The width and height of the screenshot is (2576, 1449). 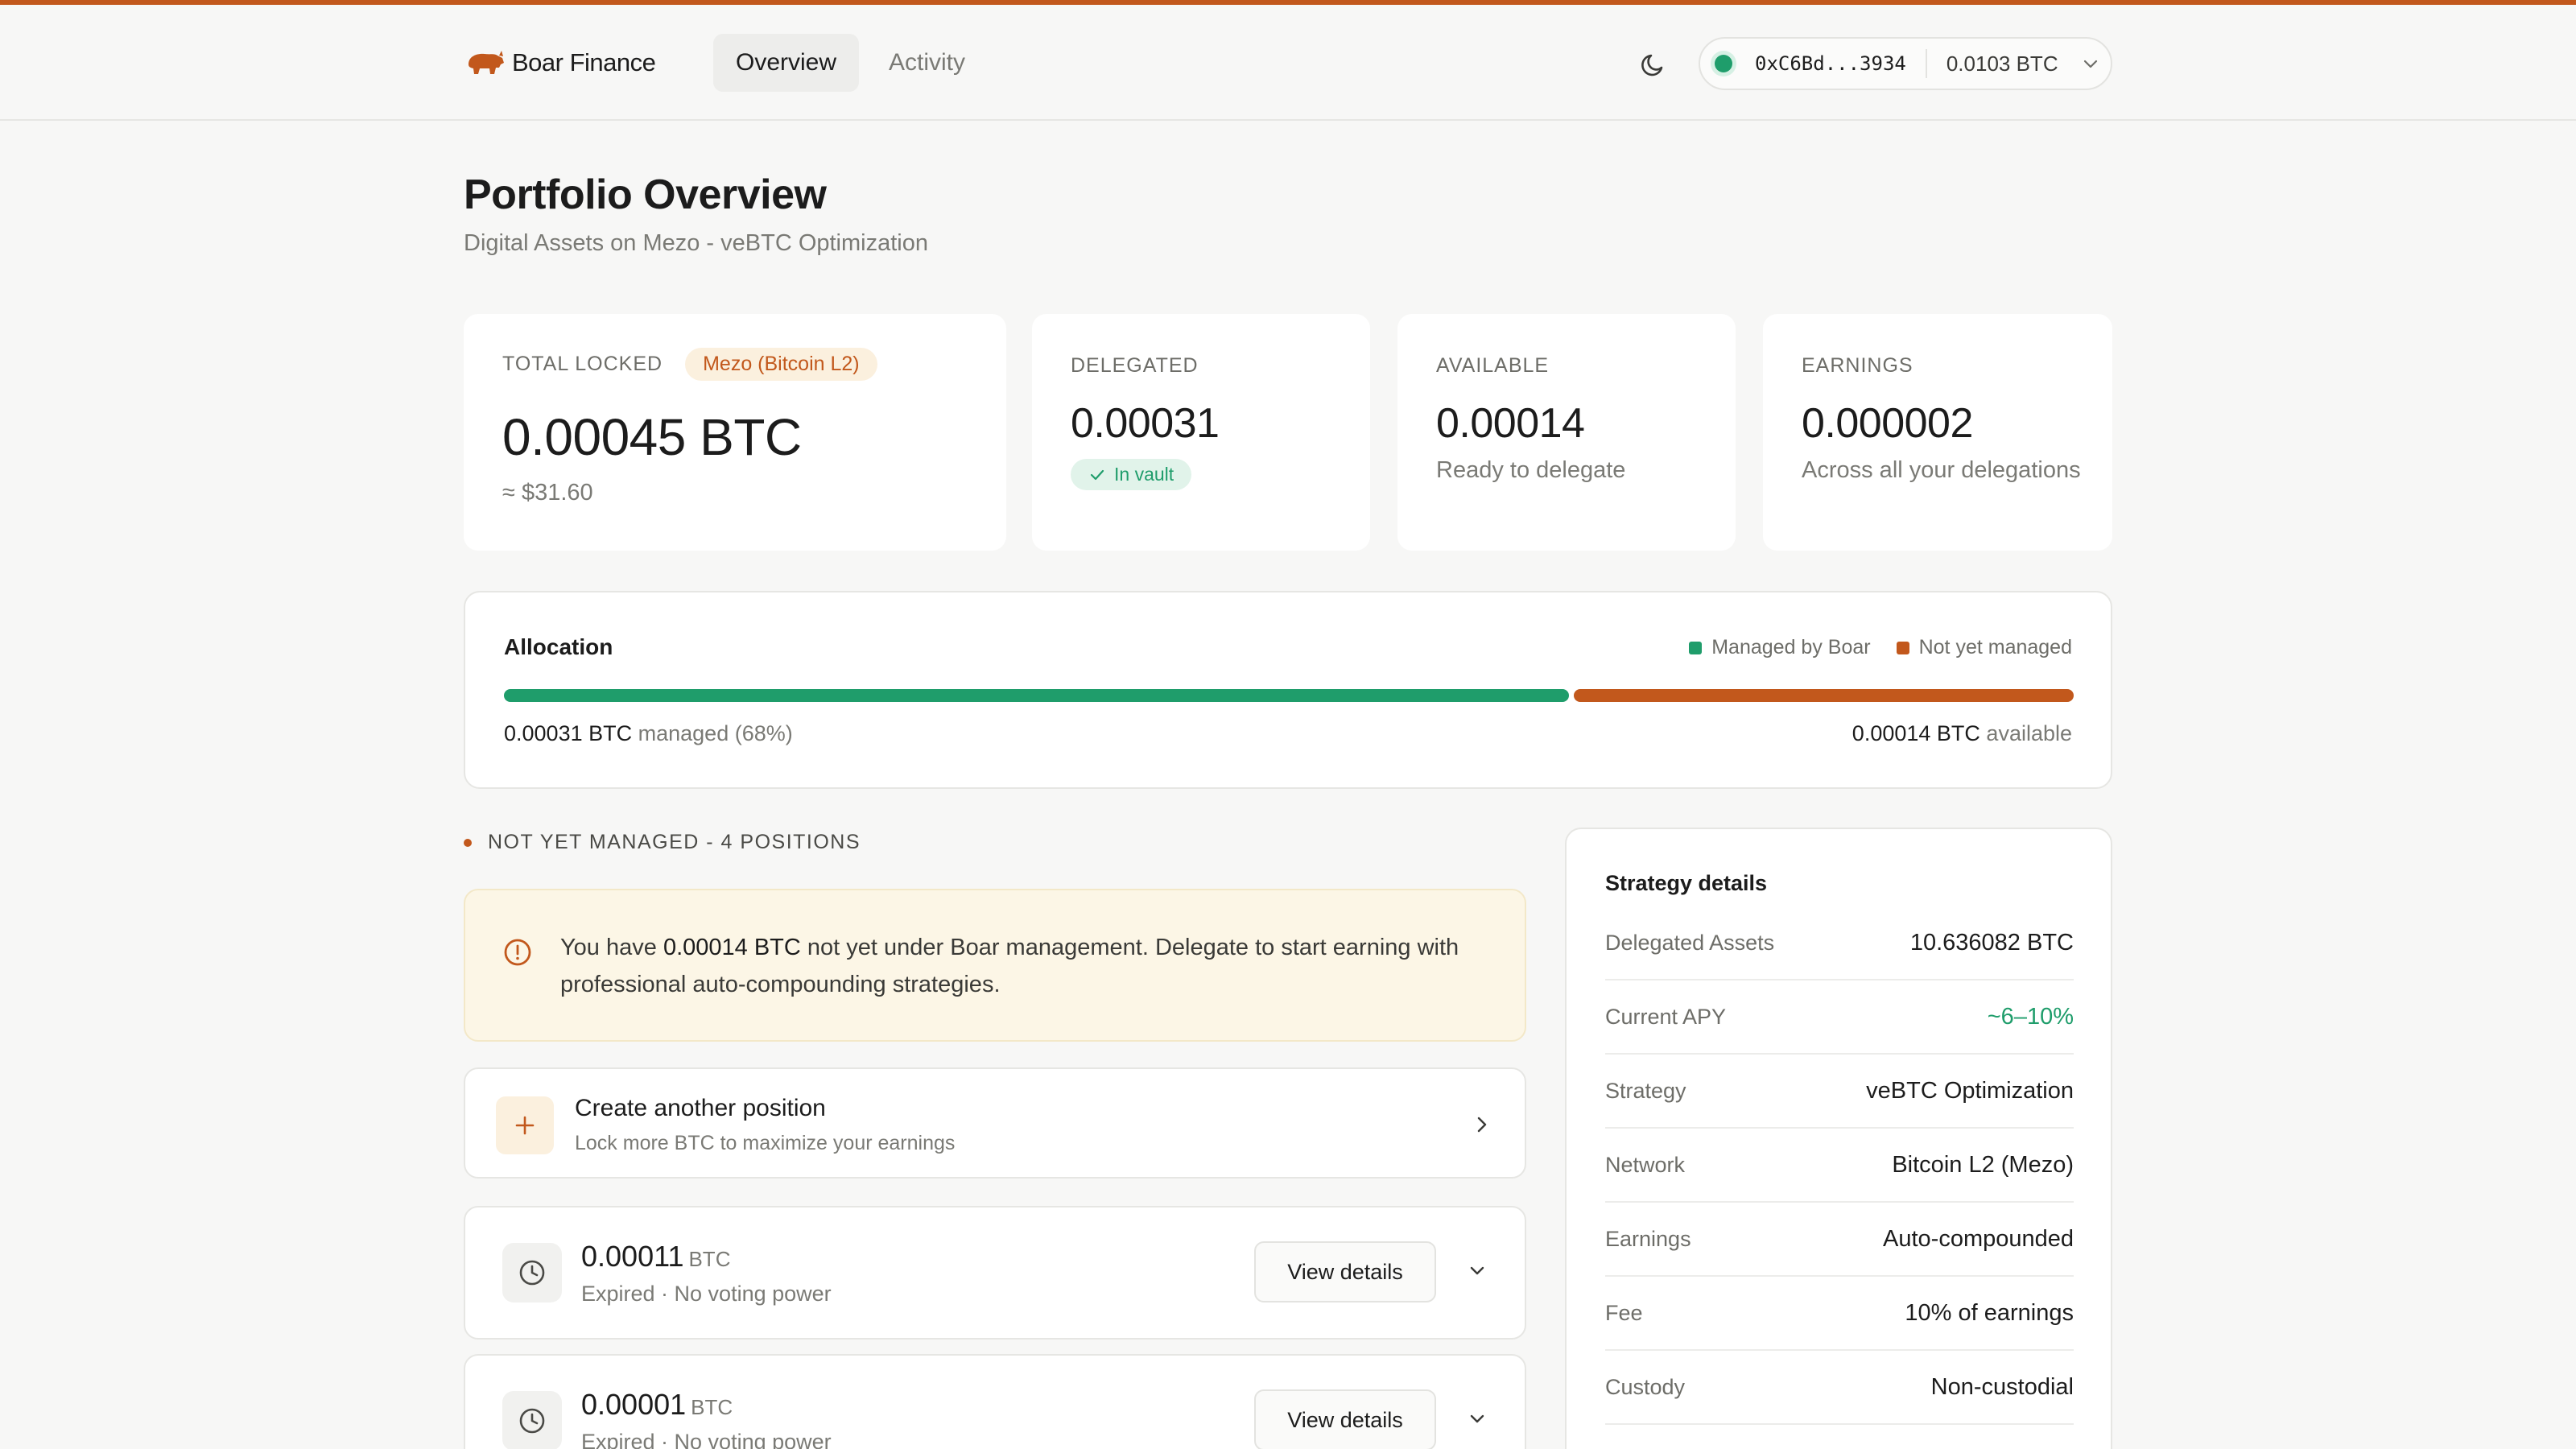 I want to click on position-amount: 0.00001 BTC, so click(x=657, y=1405).